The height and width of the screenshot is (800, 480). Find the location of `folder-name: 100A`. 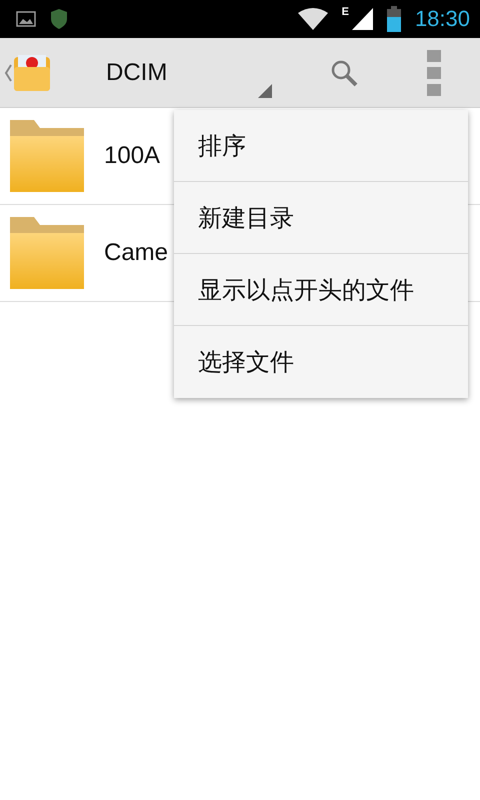

folder-name: 100A is located at coordinates (132, 156).